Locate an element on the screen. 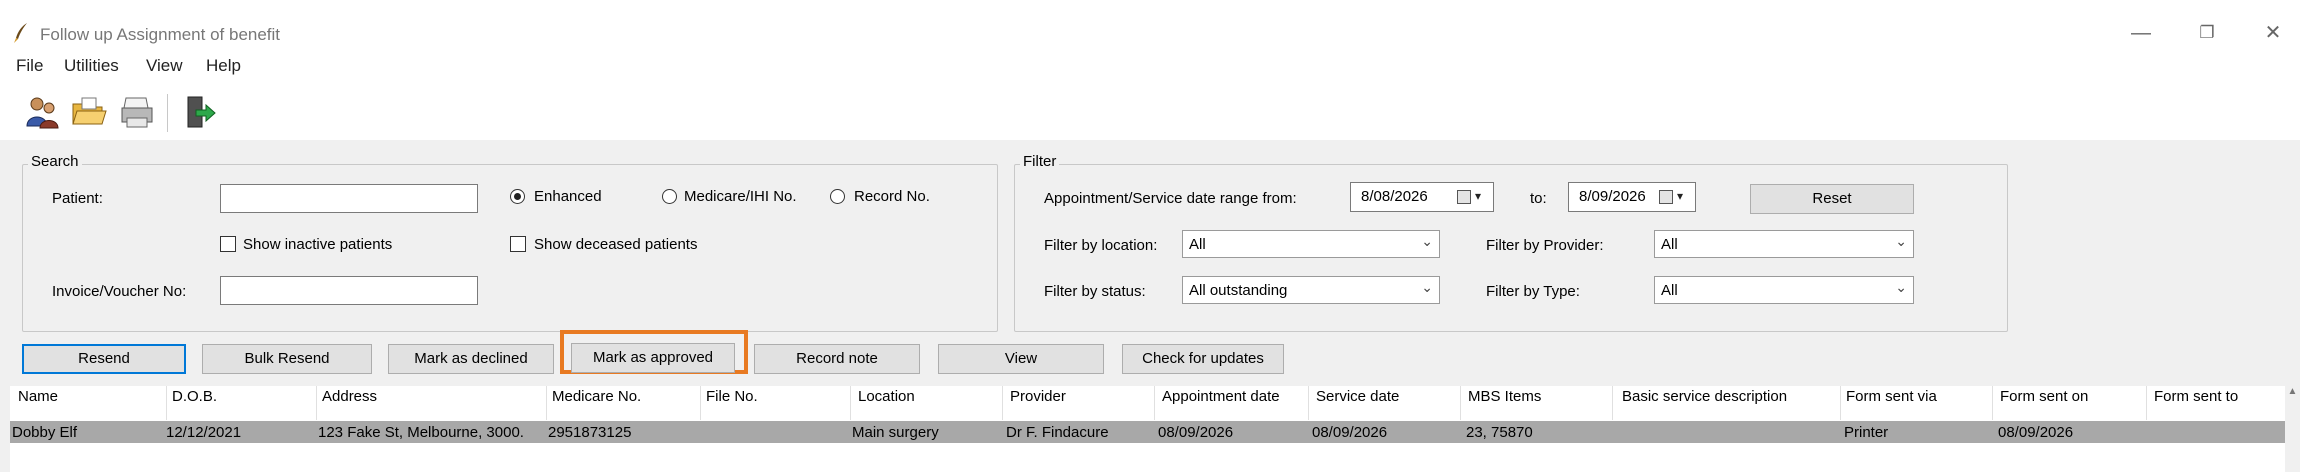 This screenshot has width=2300, height=472. cell-service-date: 08/09/2026 is located at coordinates (1350, 432).